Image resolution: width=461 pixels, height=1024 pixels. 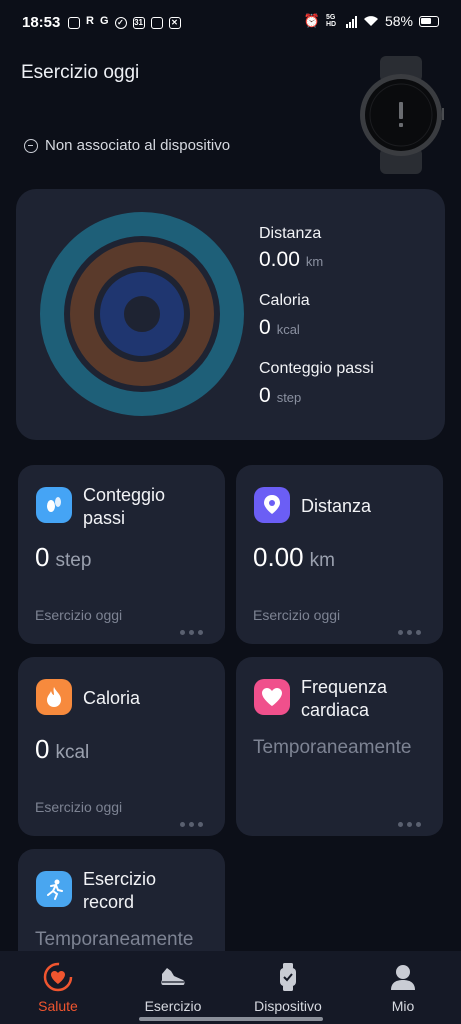 I want to click on steps-more-icon, so click(x=191, y=632).